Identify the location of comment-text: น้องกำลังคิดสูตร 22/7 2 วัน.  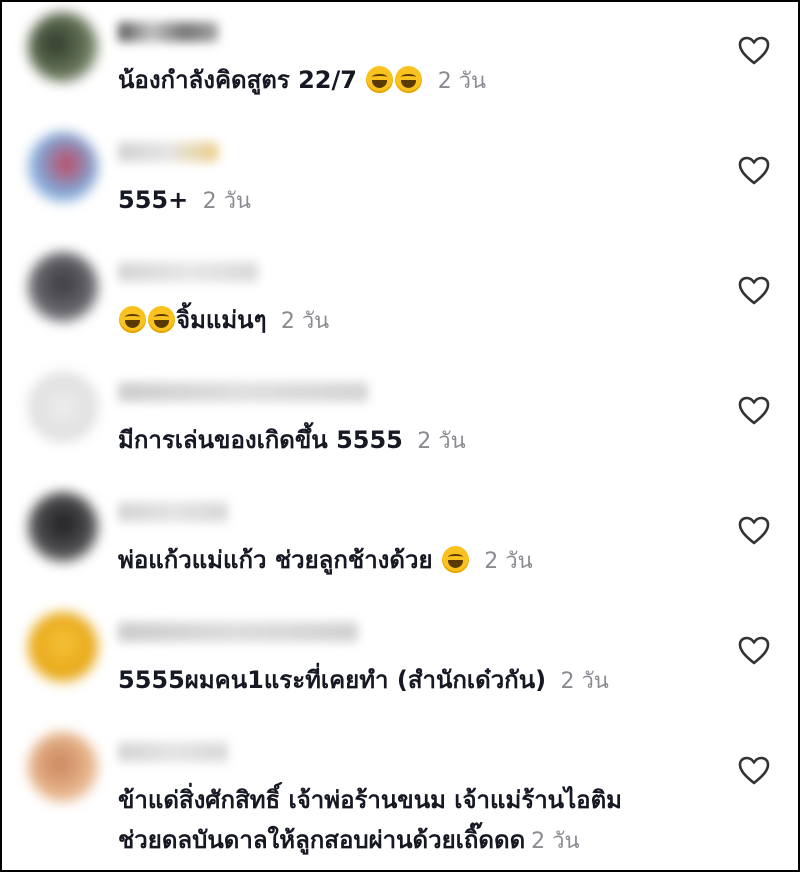
(413, 81).